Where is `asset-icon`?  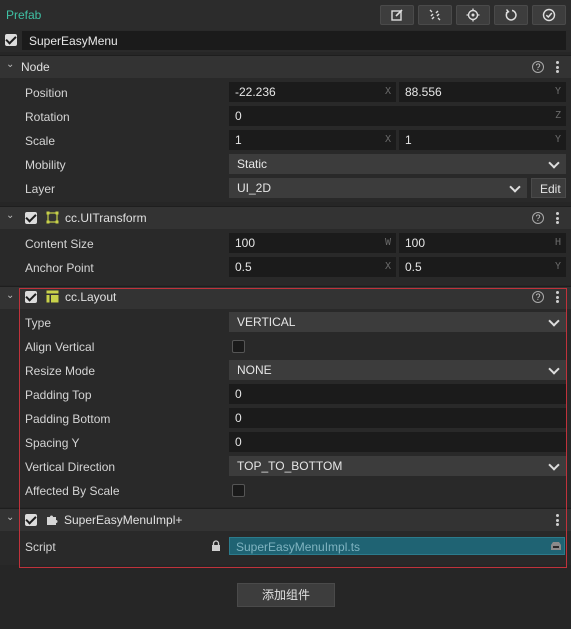 asset-icon is located at coordinates (556, 546).